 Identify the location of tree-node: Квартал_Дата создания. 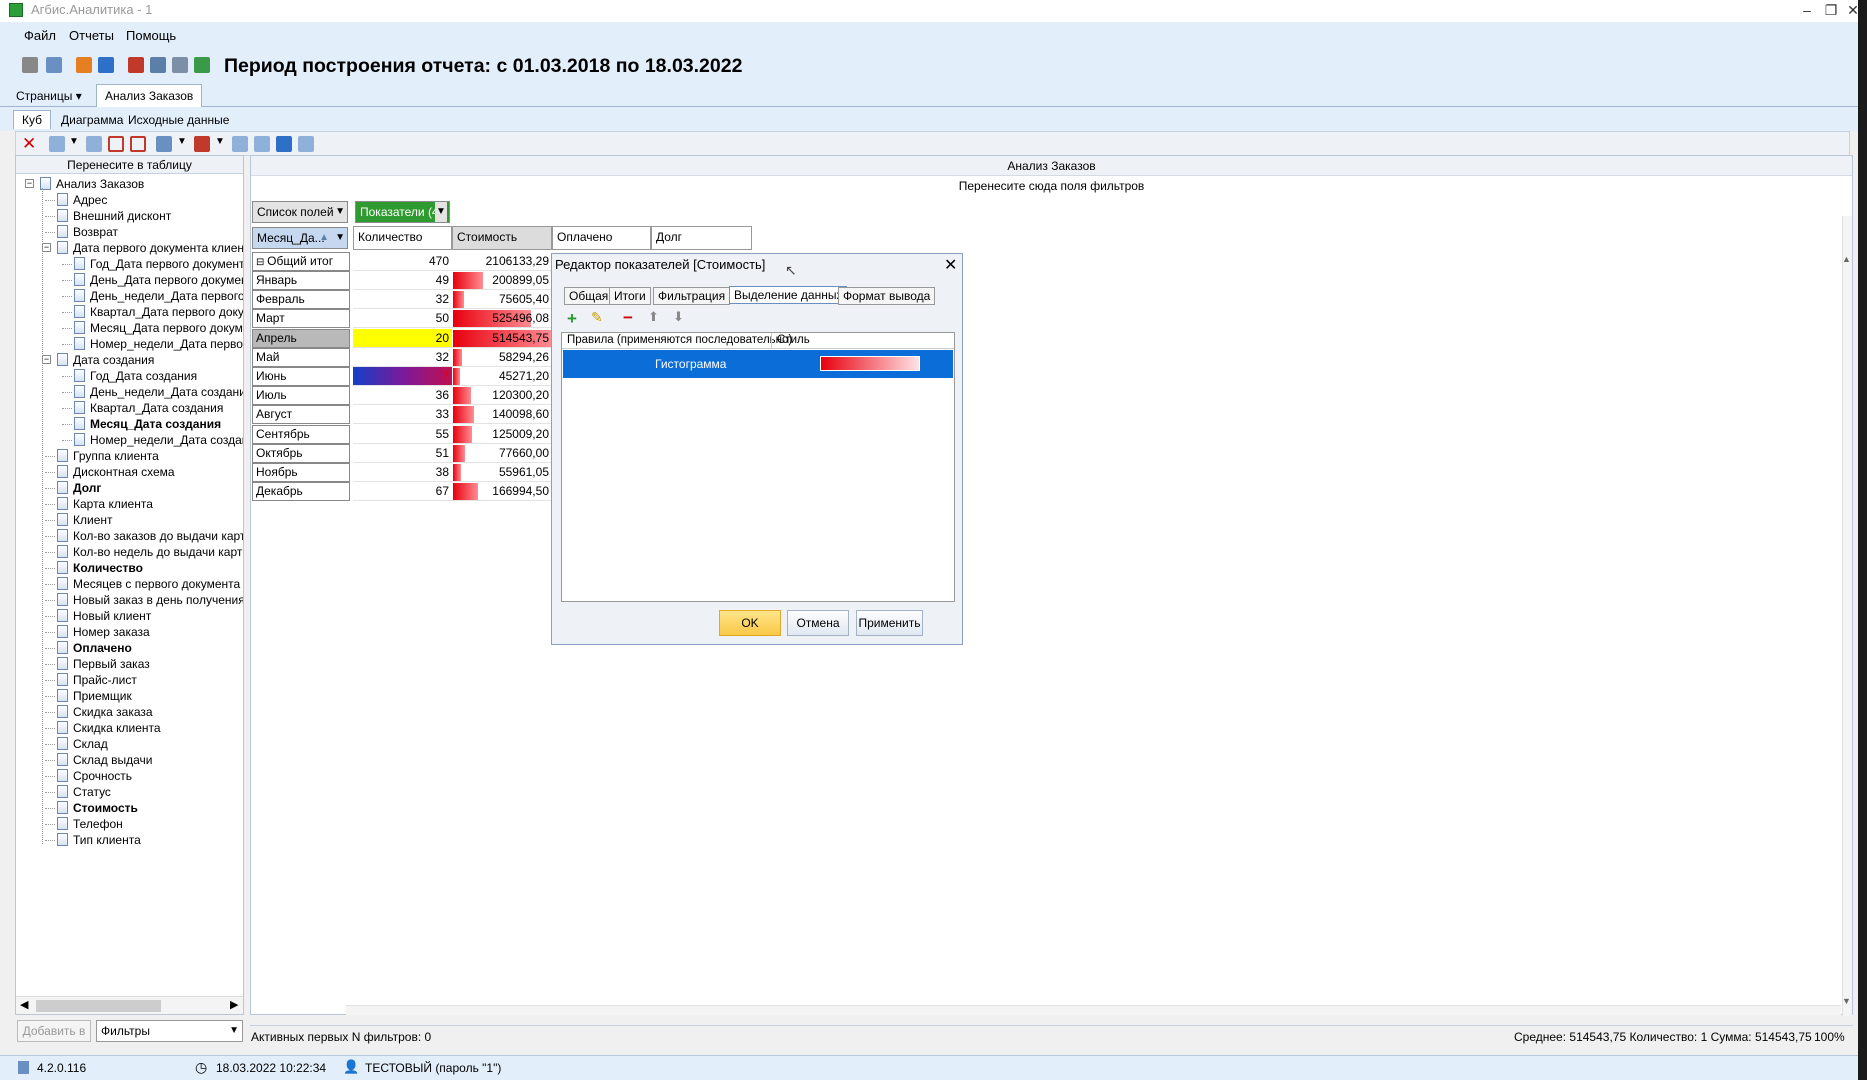
(148, 408).